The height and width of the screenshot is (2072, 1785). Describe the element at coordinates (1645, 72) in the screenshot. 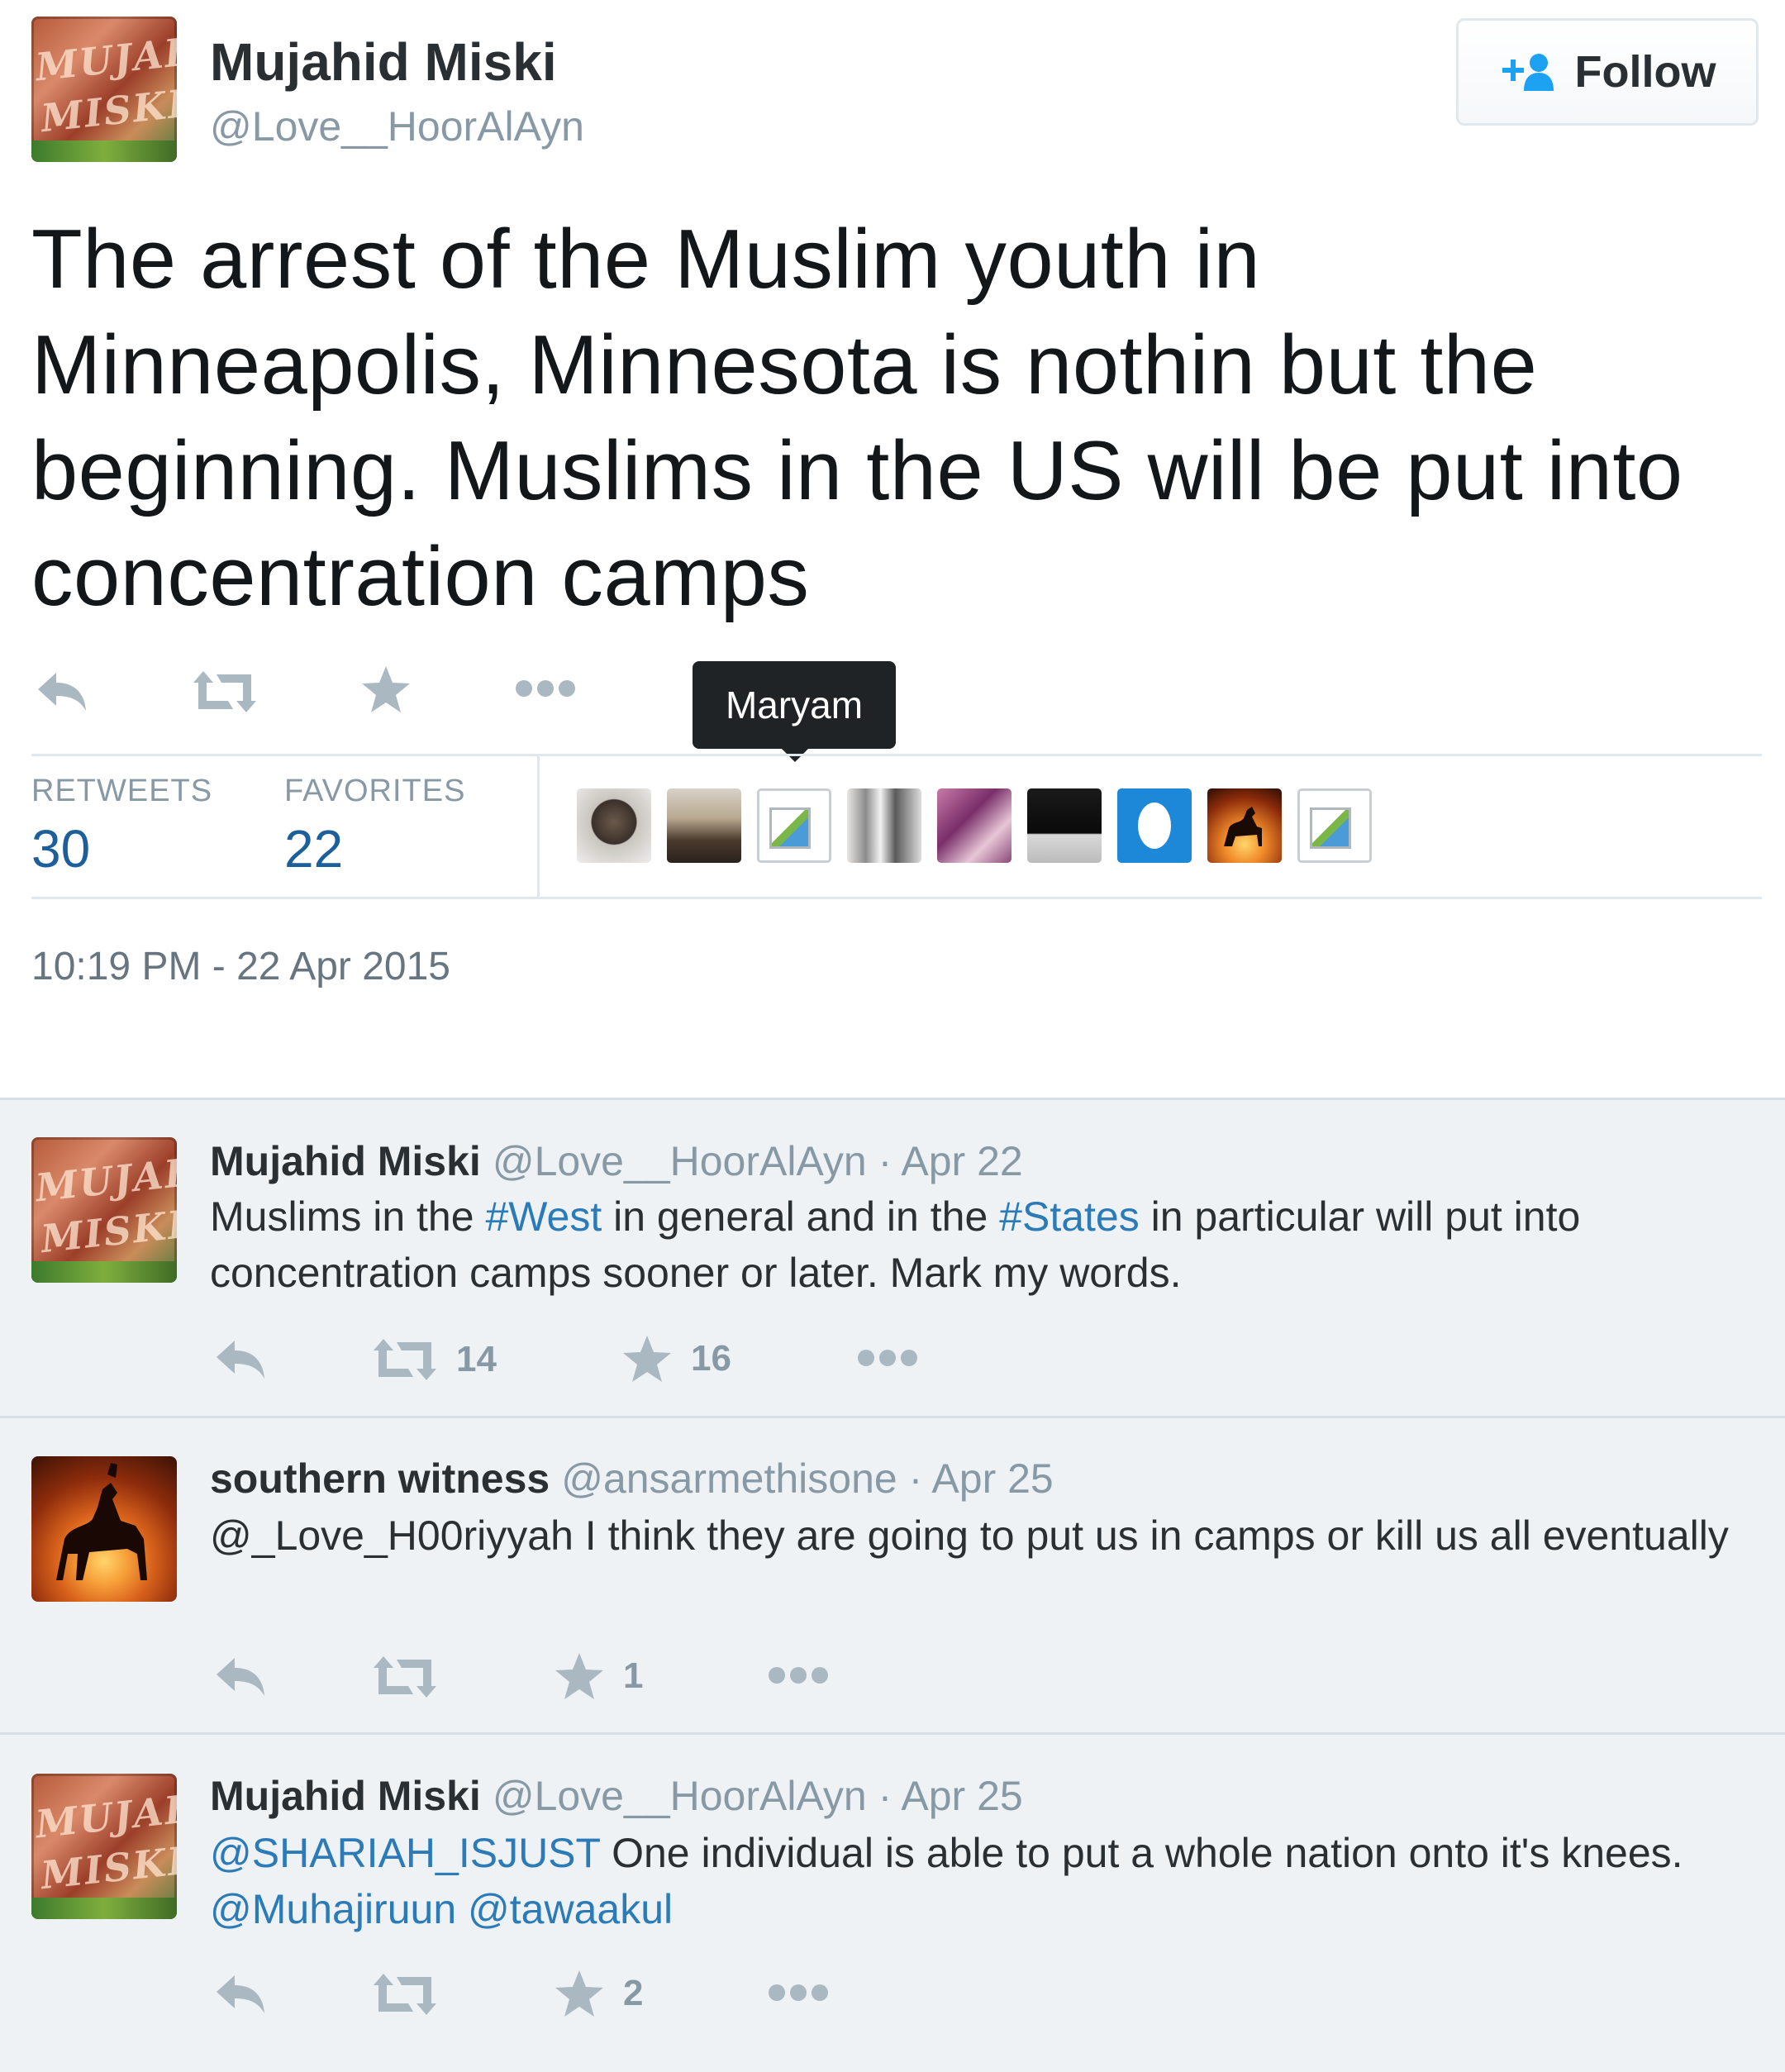

I see `follow-label: Follow` at that location.